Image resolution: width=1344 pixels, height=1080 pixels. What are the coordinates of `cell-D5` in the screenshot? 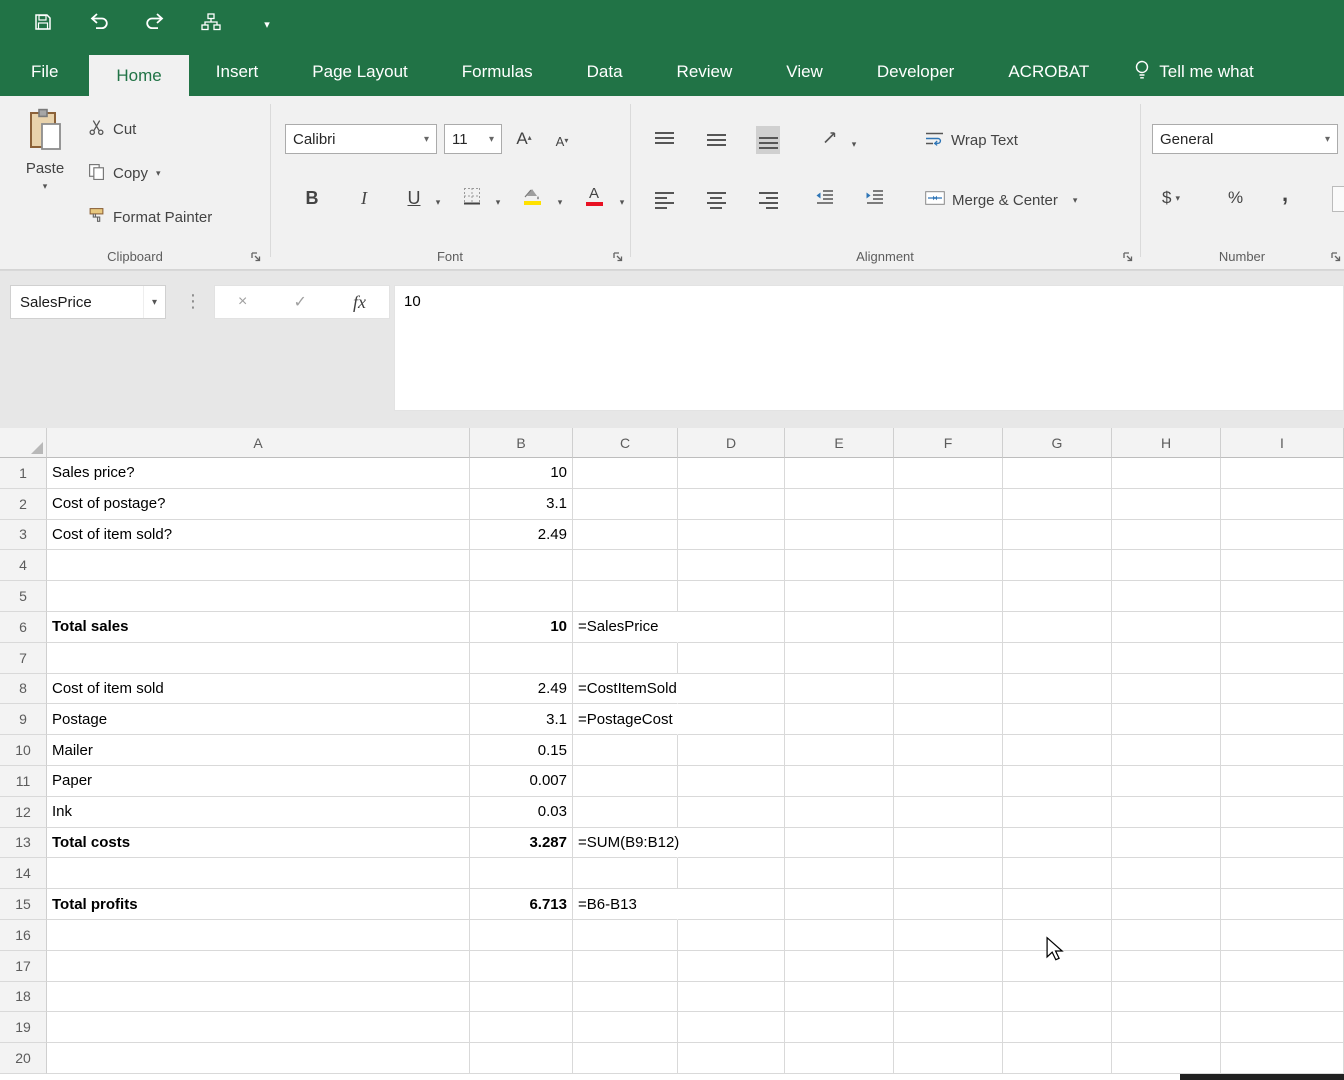 It's located at (731, 596).